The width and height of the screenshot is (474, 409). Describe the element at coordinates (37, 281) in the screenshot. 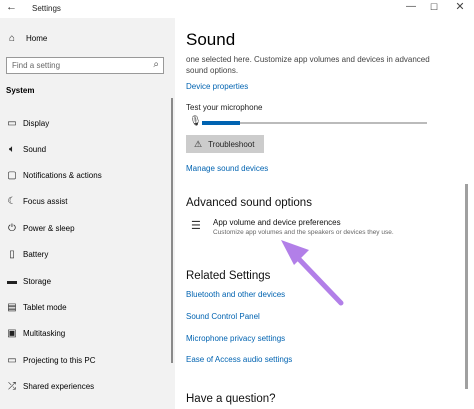

I see `sidebar-item-label: Storage` at that location.